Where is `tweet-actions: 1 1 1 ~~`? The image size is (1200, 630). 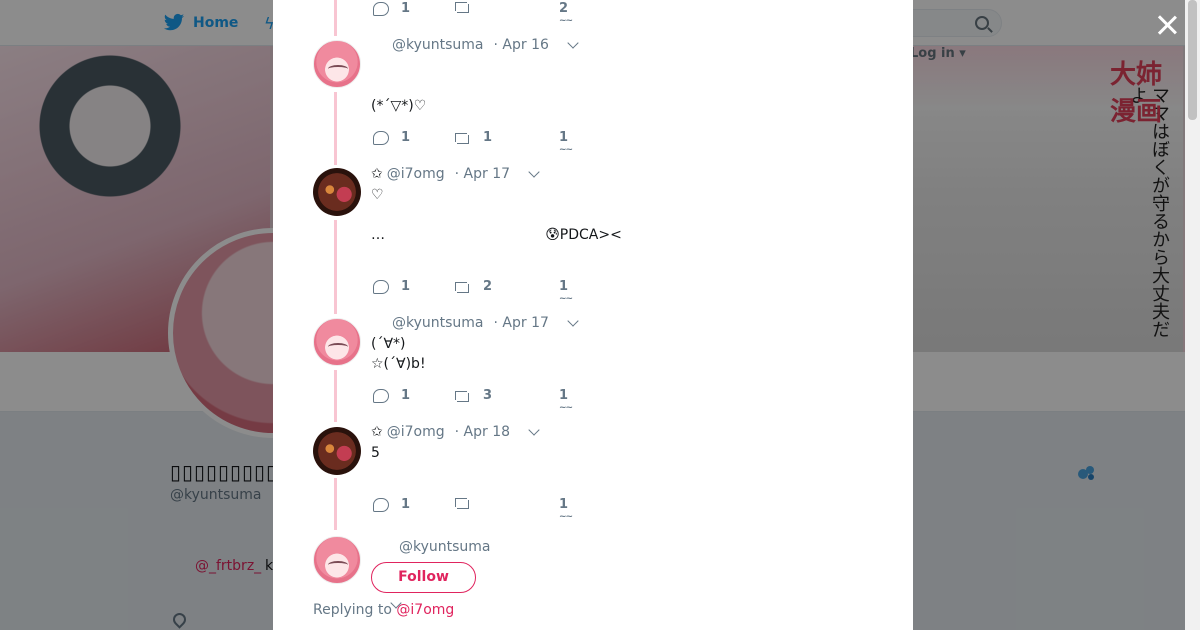
tweet-actions: 1 1 1 ~~ is located at coordinates (483, 142).